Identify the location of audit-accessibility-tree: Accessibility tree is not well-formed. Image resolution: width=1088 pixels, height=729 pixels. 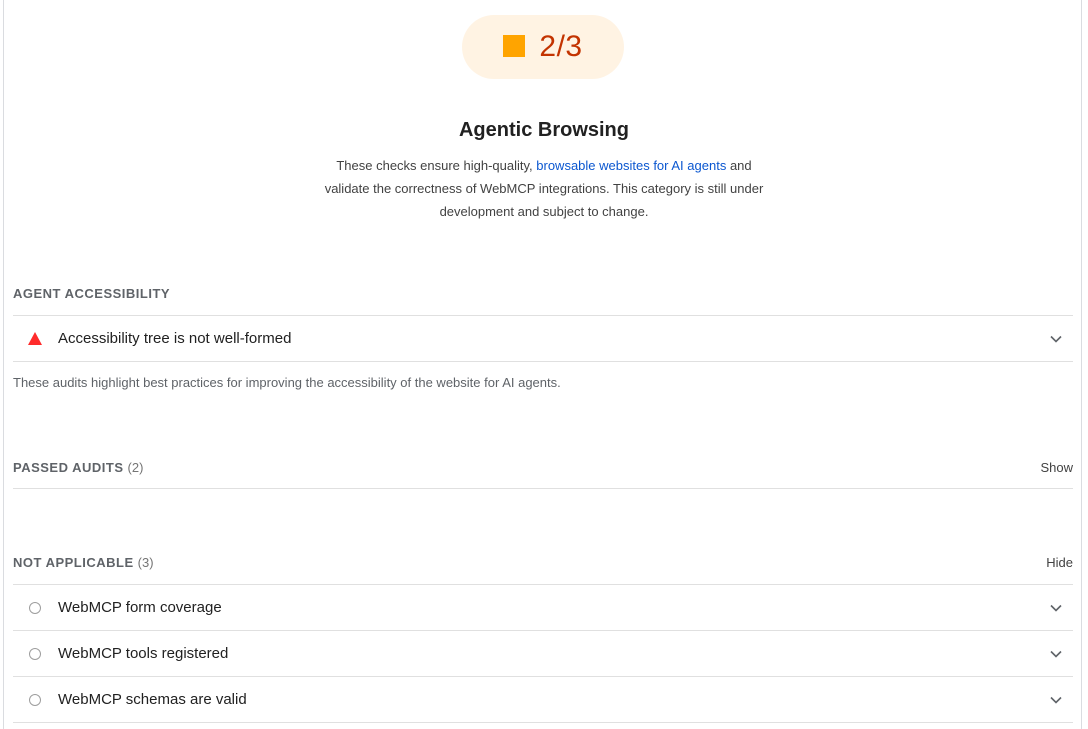
(543, 338).